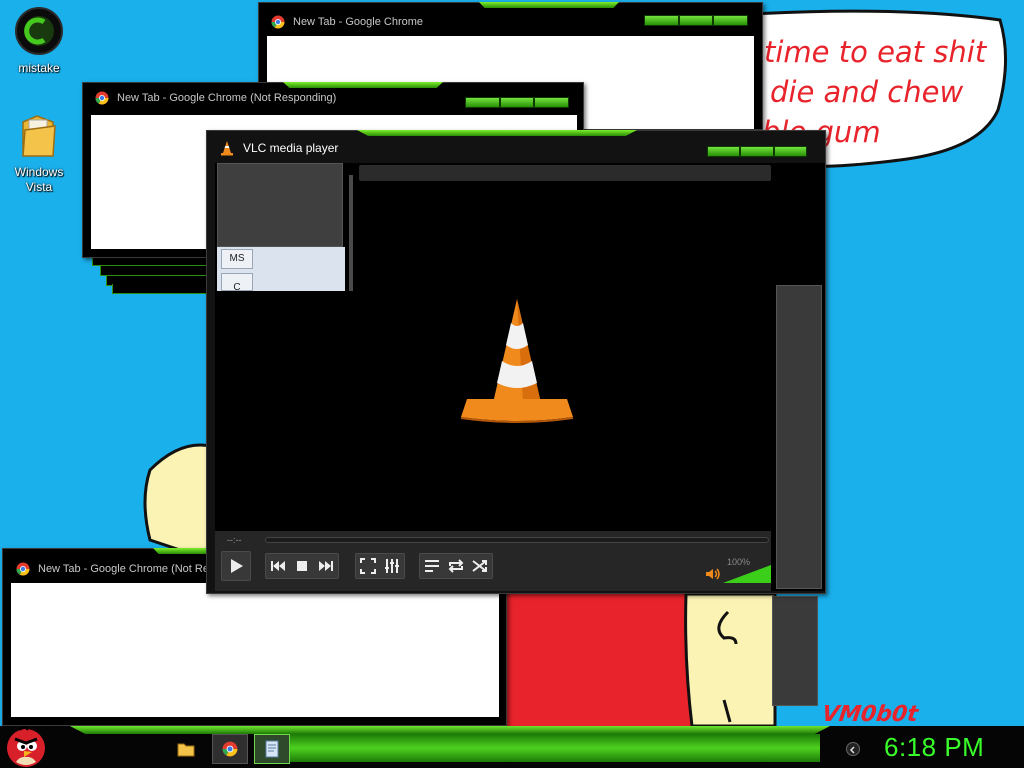 This screenshot has height=768, width=1024. What do you see at coordinates (450, 730) in the screenshot?
I see `taskbar-glow` at bounding box center [450, 730].